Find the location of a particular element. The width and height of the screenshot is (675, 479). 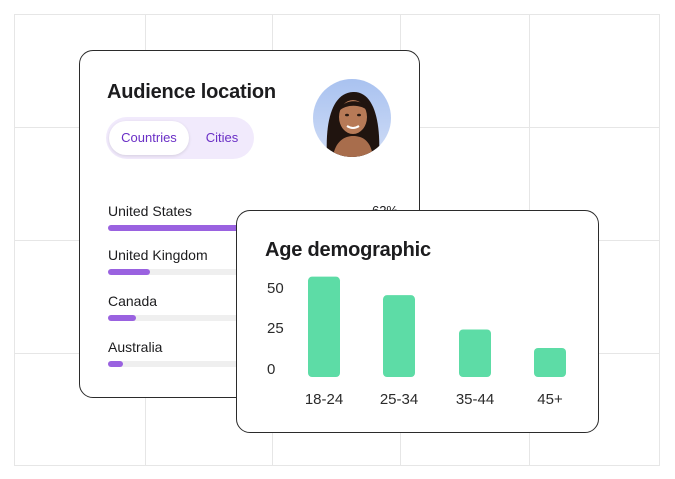

y-tick-label: 50 is located at coordinates (275, 288).